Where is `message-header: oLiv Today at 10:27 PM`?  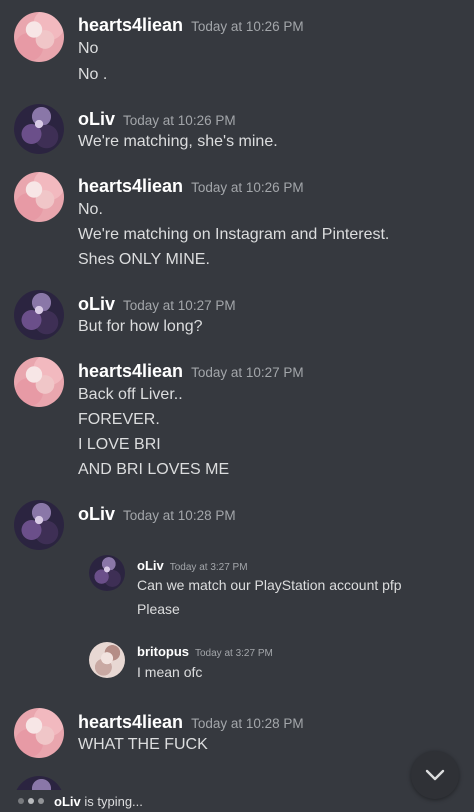
message-header: oLiv Today at 10:27 PM is located at coordinates (157, 304).